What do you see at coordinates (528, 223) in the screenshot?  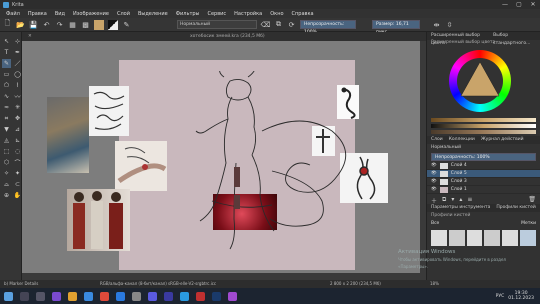 I see `brush-tag-select: Метки` at bounding box center [528, 223].